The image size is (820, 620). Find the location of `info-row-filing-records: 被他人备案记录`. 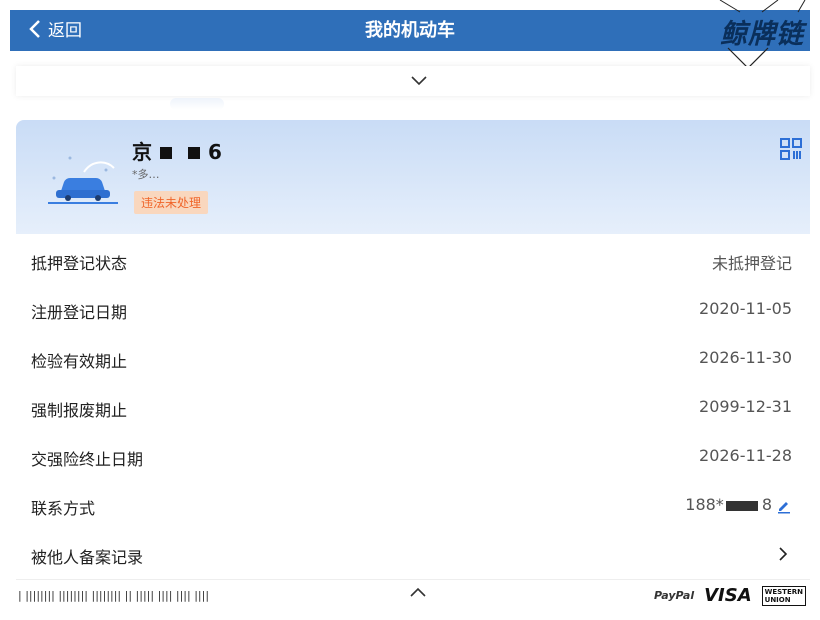

info-row-filing-records: 被他人备案记录 is located at coordinates (413, 555).